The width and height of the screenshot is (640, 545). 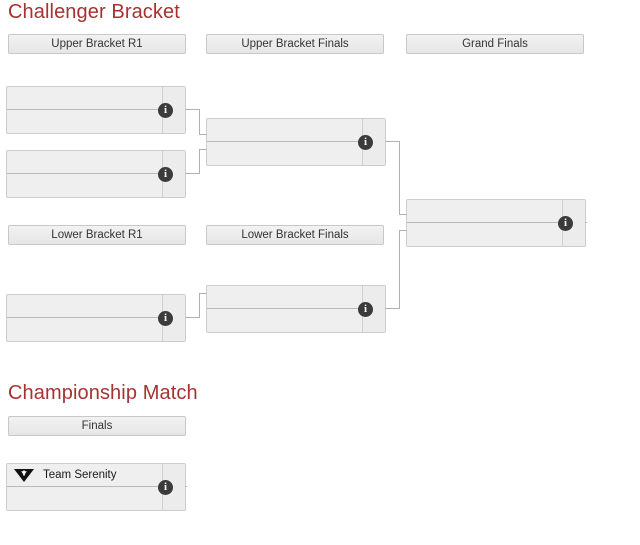 I want to click on section-title-championship-match: Championship Match, so click(x=103, y=393).